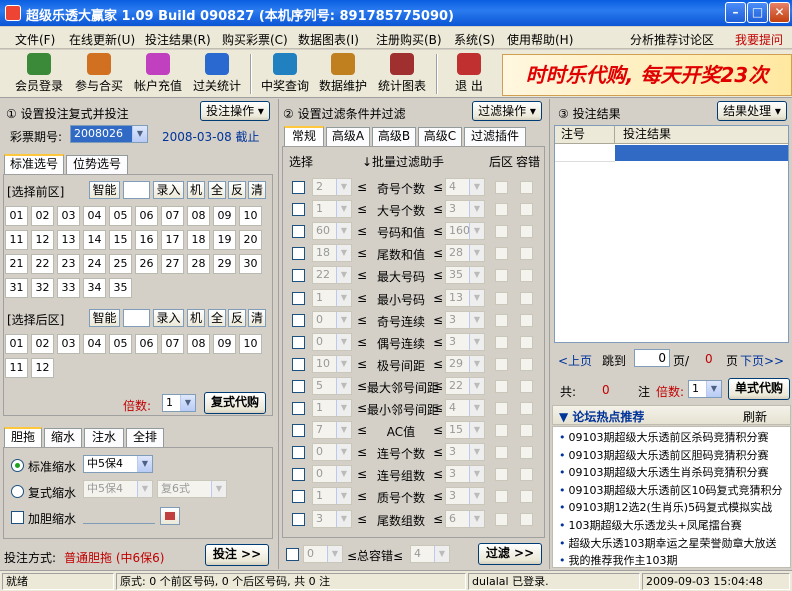  I want to click on back-number-ball: 05, so click(120, 344).